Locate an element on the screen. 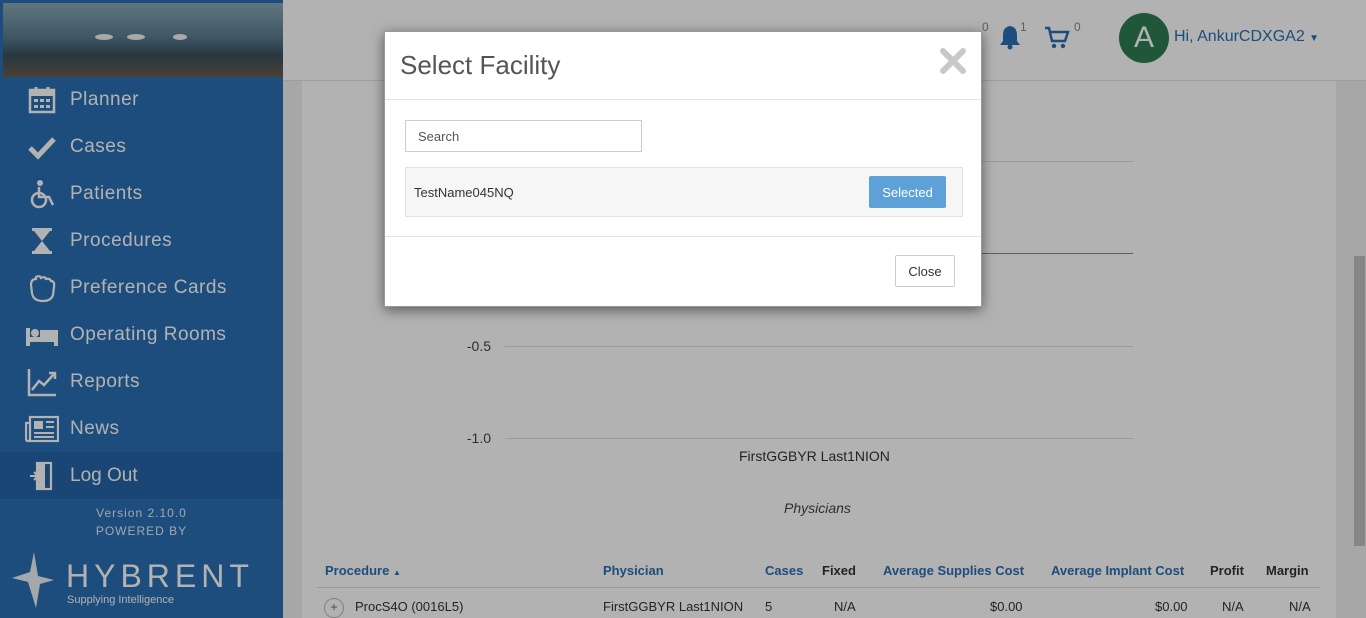  facility-search-input is located at coordinates (523, 136).